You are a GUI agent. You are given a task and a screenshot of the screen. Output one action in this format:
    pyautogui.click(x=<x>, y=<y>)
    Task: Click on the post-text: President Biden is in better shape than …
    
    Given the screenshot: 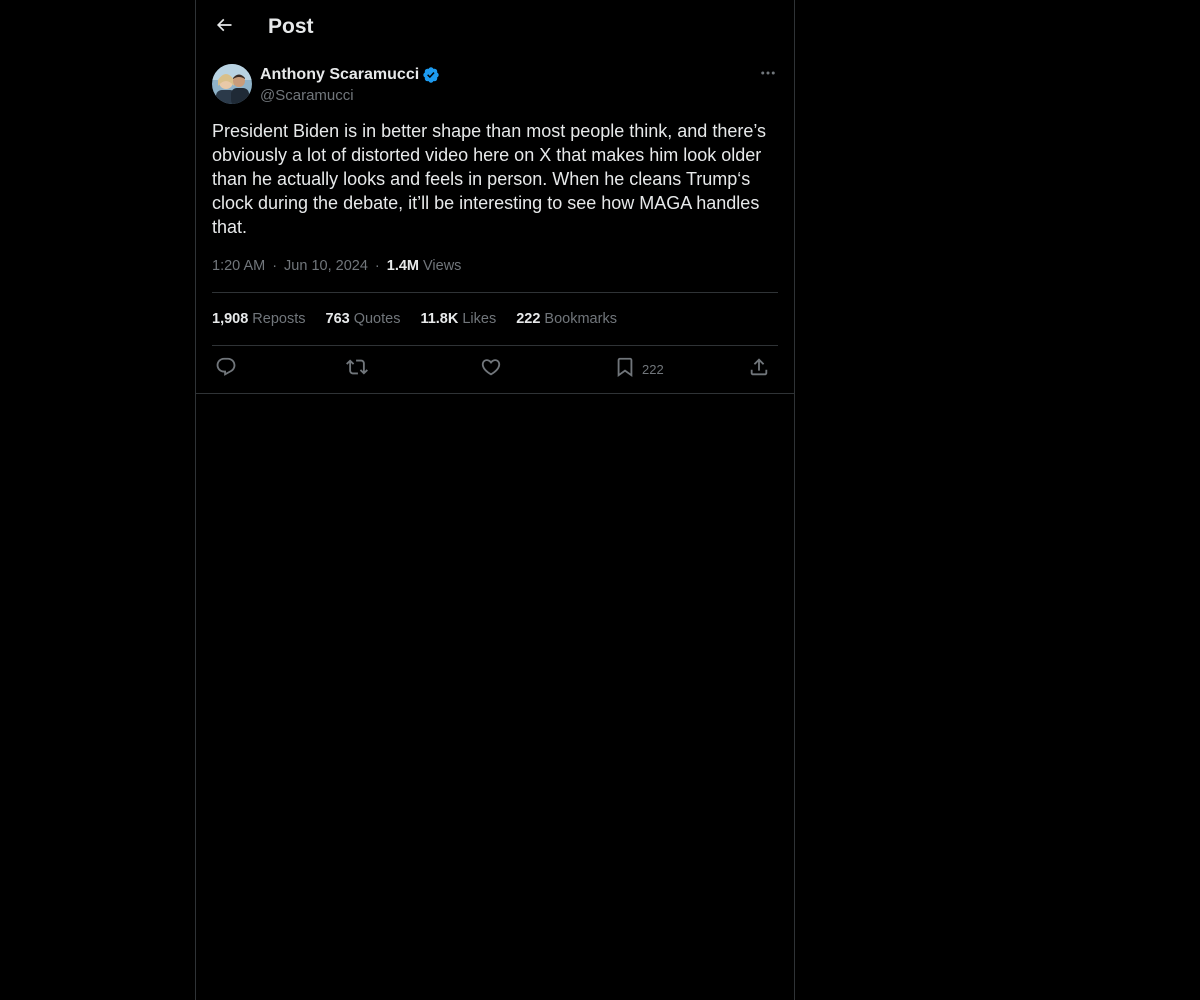 What is the action you would take?
    pyautogui.click(x=492, y=179)
    